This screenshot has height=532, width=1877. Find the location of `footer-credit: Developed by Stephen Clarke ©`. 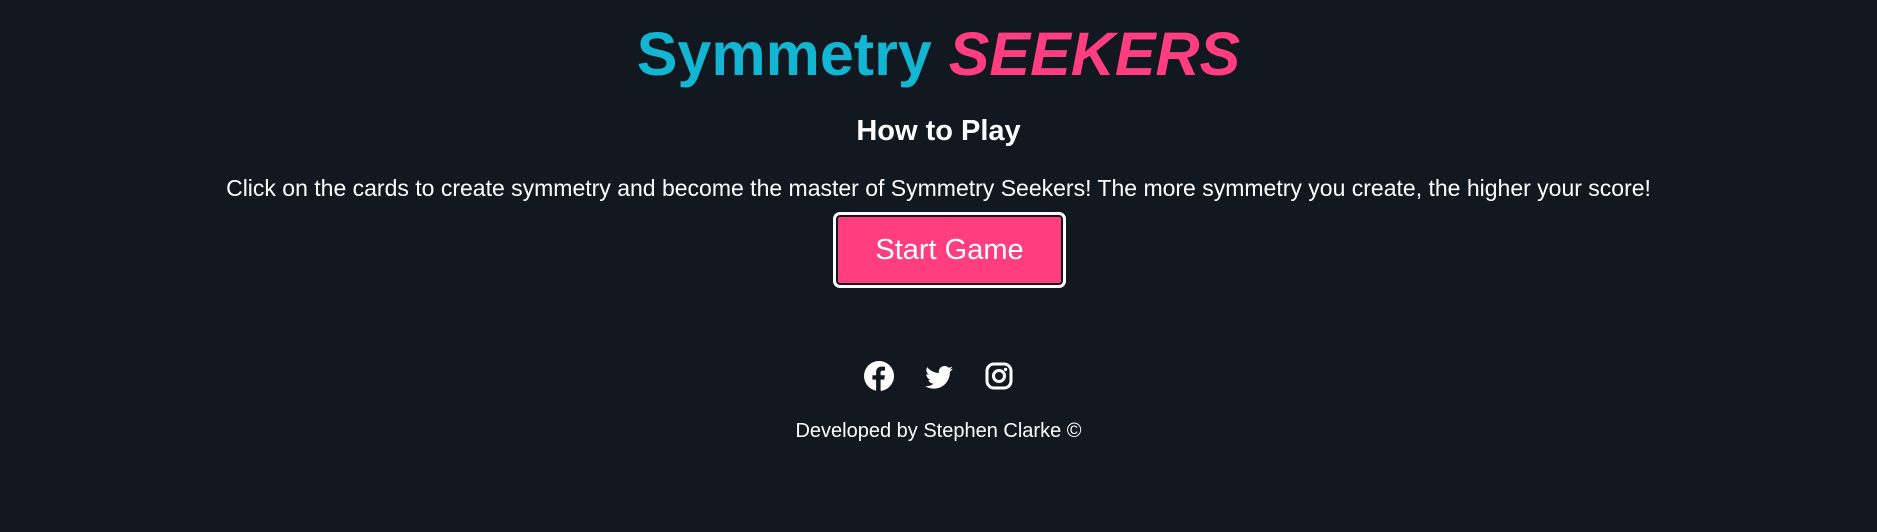

footer-credit: Developed by Stephen Clarke © is located at coordinates (938, 431).